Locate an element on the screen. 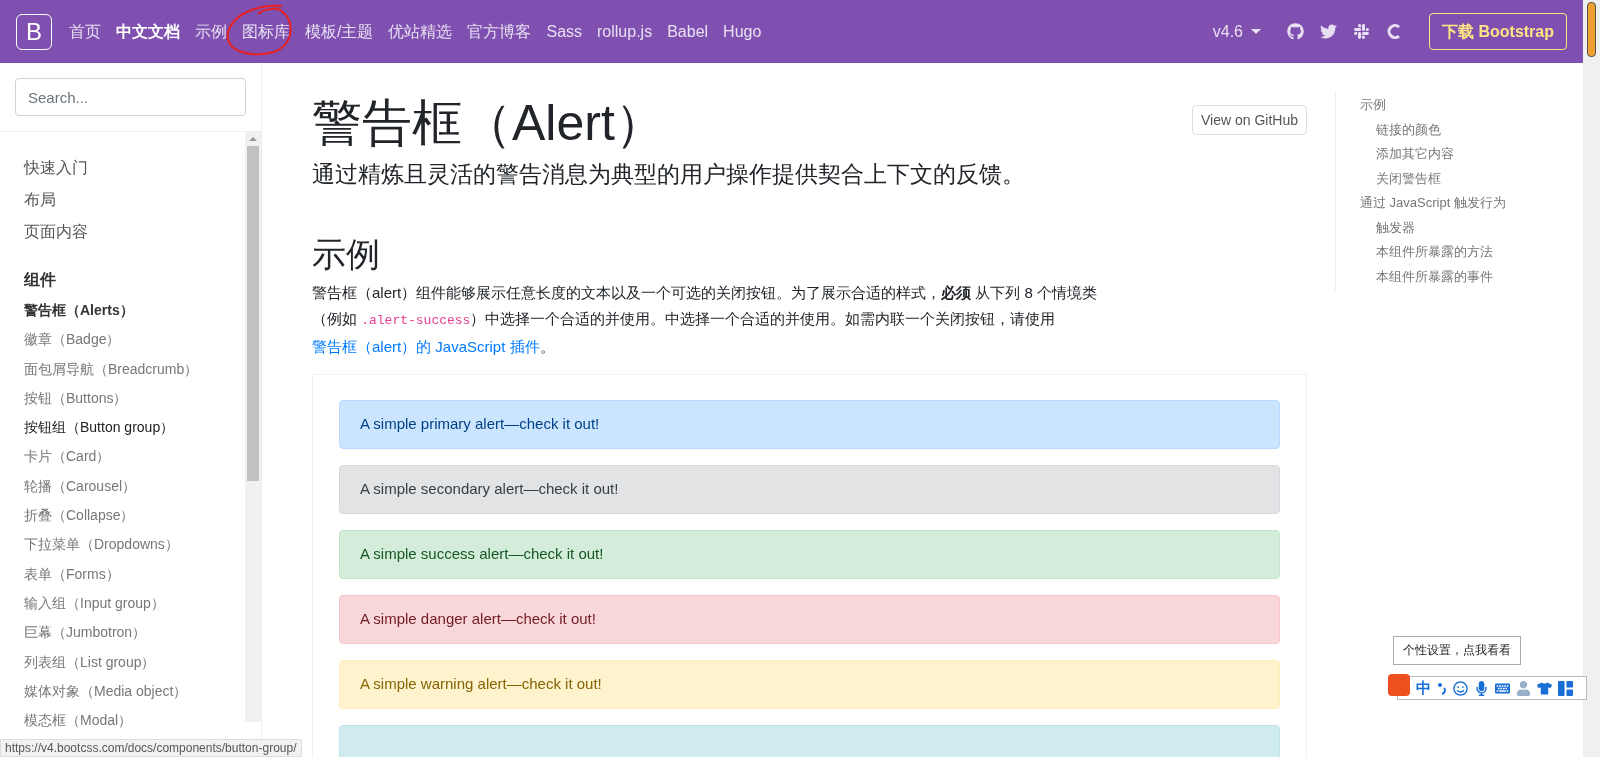 The image size is (1600, 757). sidebar-item: 巨幕（Jumbotron） is located at coordinates (134, 633).